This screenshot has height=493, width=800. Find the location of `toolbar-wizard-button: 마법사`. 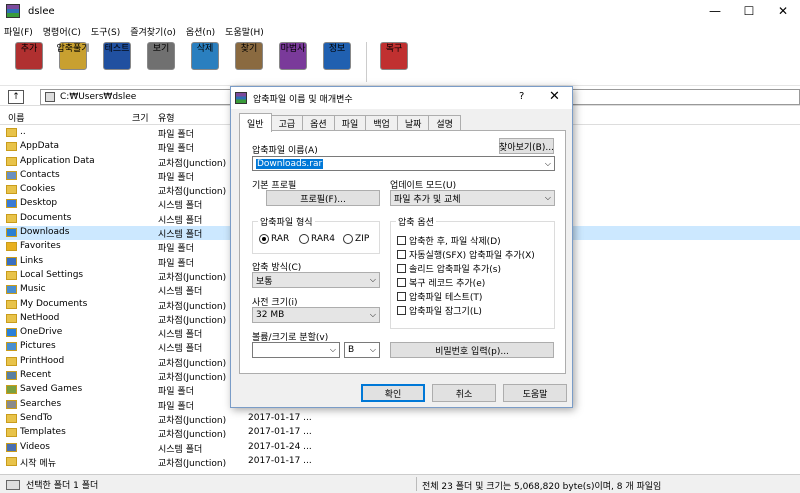

toolbar-wizard-button: 마법사 is located at coordinates (293, 55).